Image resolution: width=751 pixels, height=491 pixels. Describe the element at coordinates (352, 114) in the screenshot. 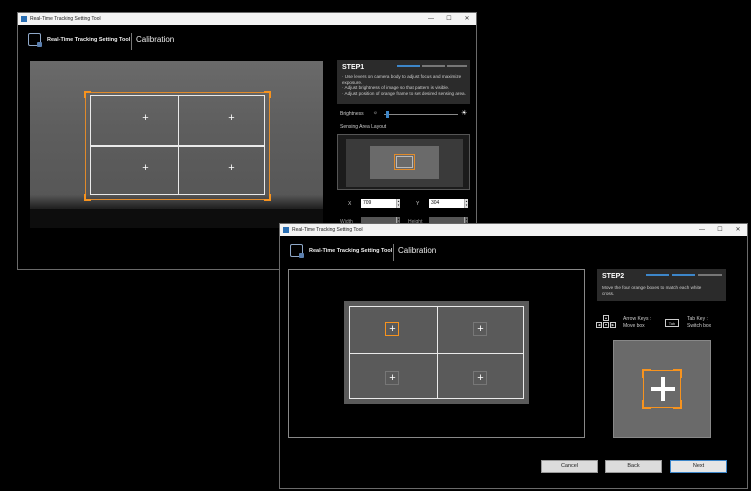

I see `brightness-label: Brightness` at that location.